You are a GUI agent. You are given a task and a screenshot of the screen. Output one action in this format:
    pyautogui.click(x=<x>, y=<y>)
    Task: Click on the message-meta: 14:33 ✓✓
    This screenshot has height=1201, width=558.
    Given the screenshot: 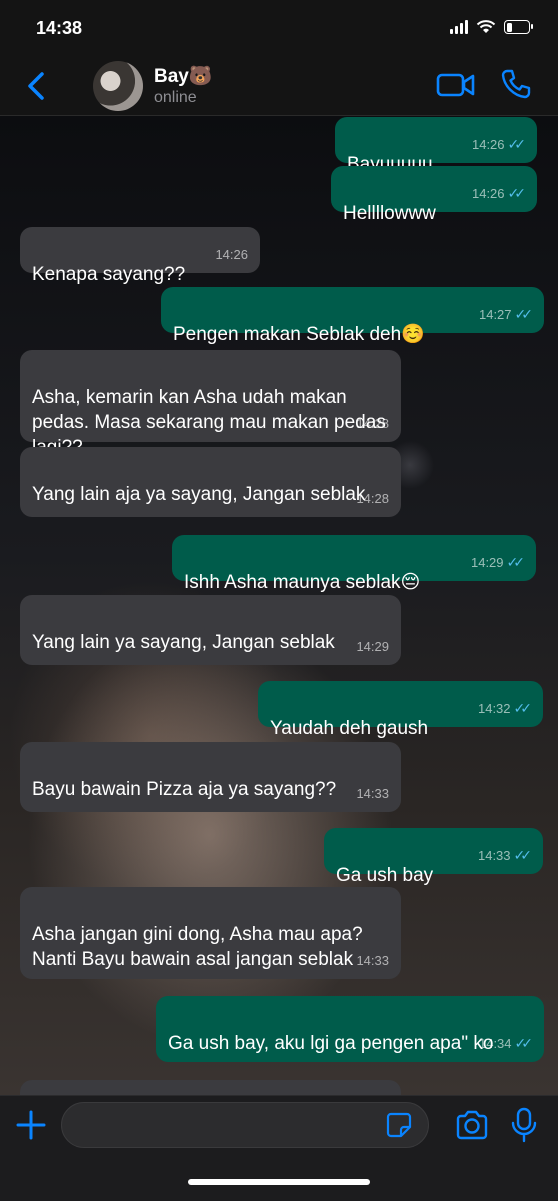 What is the action you would take?
    pyautogui.click(x=505, y=855)
    